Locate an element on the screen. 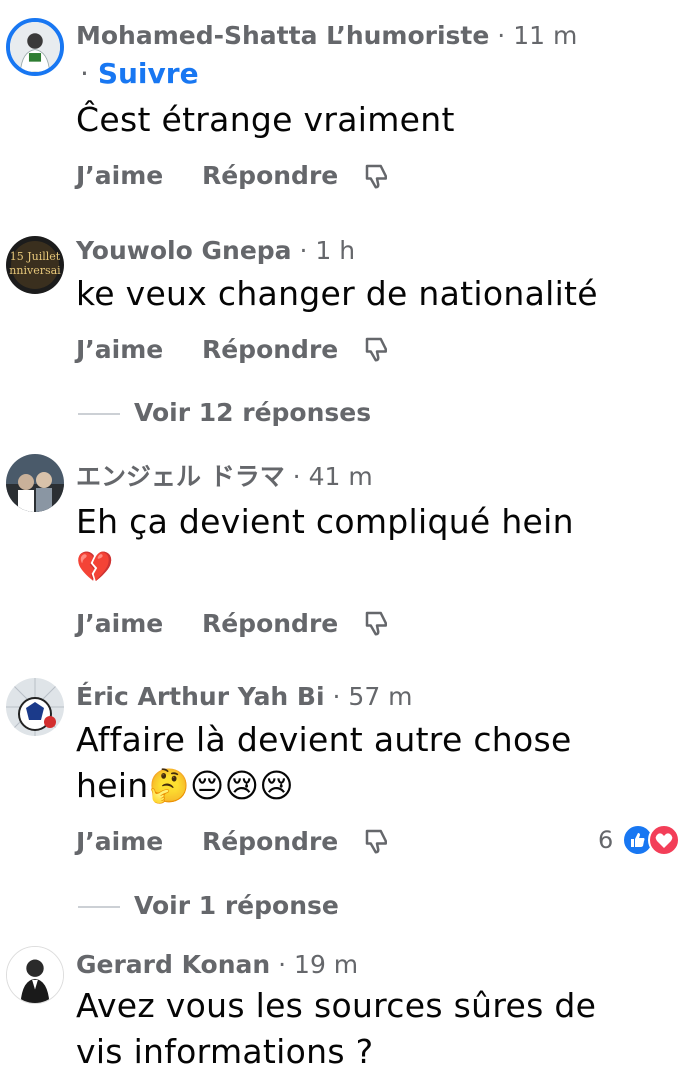 The height and width of the screenshot is (1080, 683). reaction-summary: 6 is located at coordinates (605, 840).